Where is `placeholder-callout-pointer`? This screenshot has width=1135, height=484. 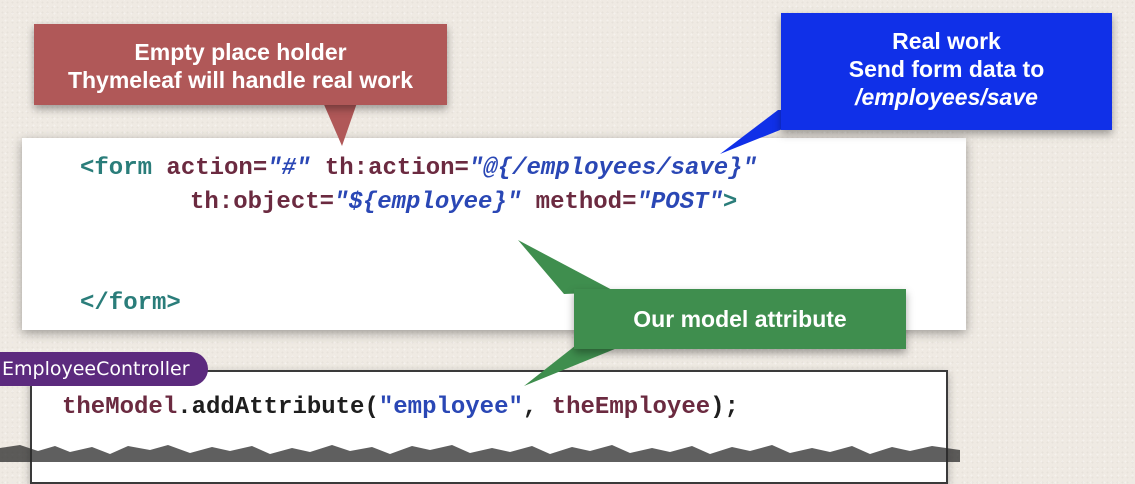
placeholder-callout-pointer is located at coordinates (340, 123).